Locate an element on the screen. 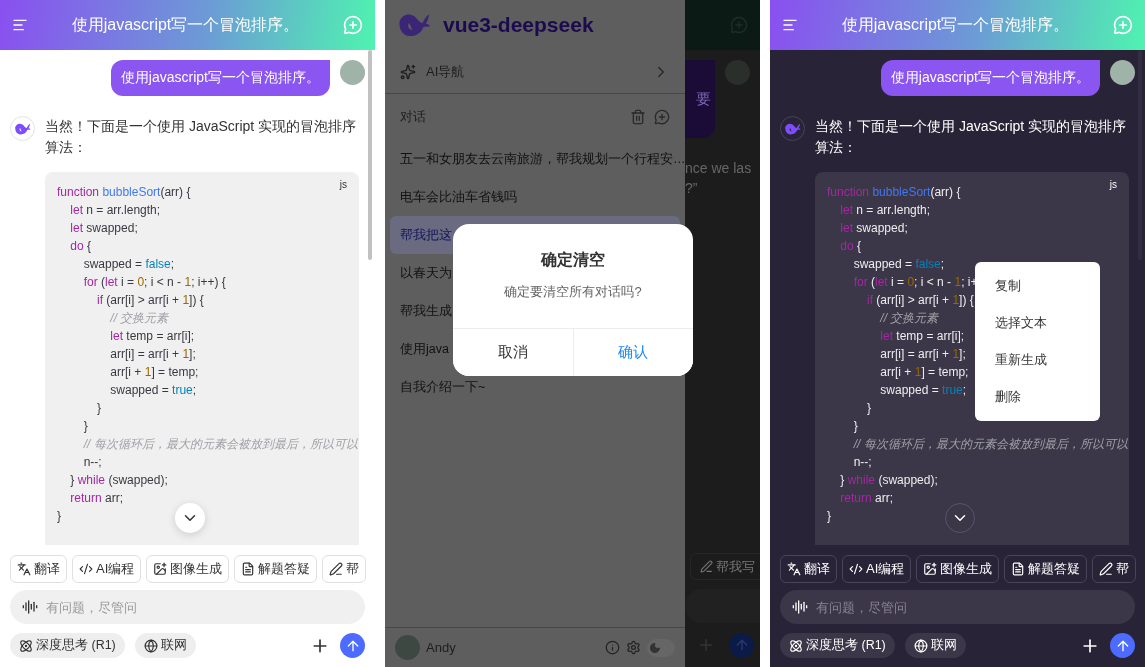  whale-logo-icon is located at coordinates (414, 25).